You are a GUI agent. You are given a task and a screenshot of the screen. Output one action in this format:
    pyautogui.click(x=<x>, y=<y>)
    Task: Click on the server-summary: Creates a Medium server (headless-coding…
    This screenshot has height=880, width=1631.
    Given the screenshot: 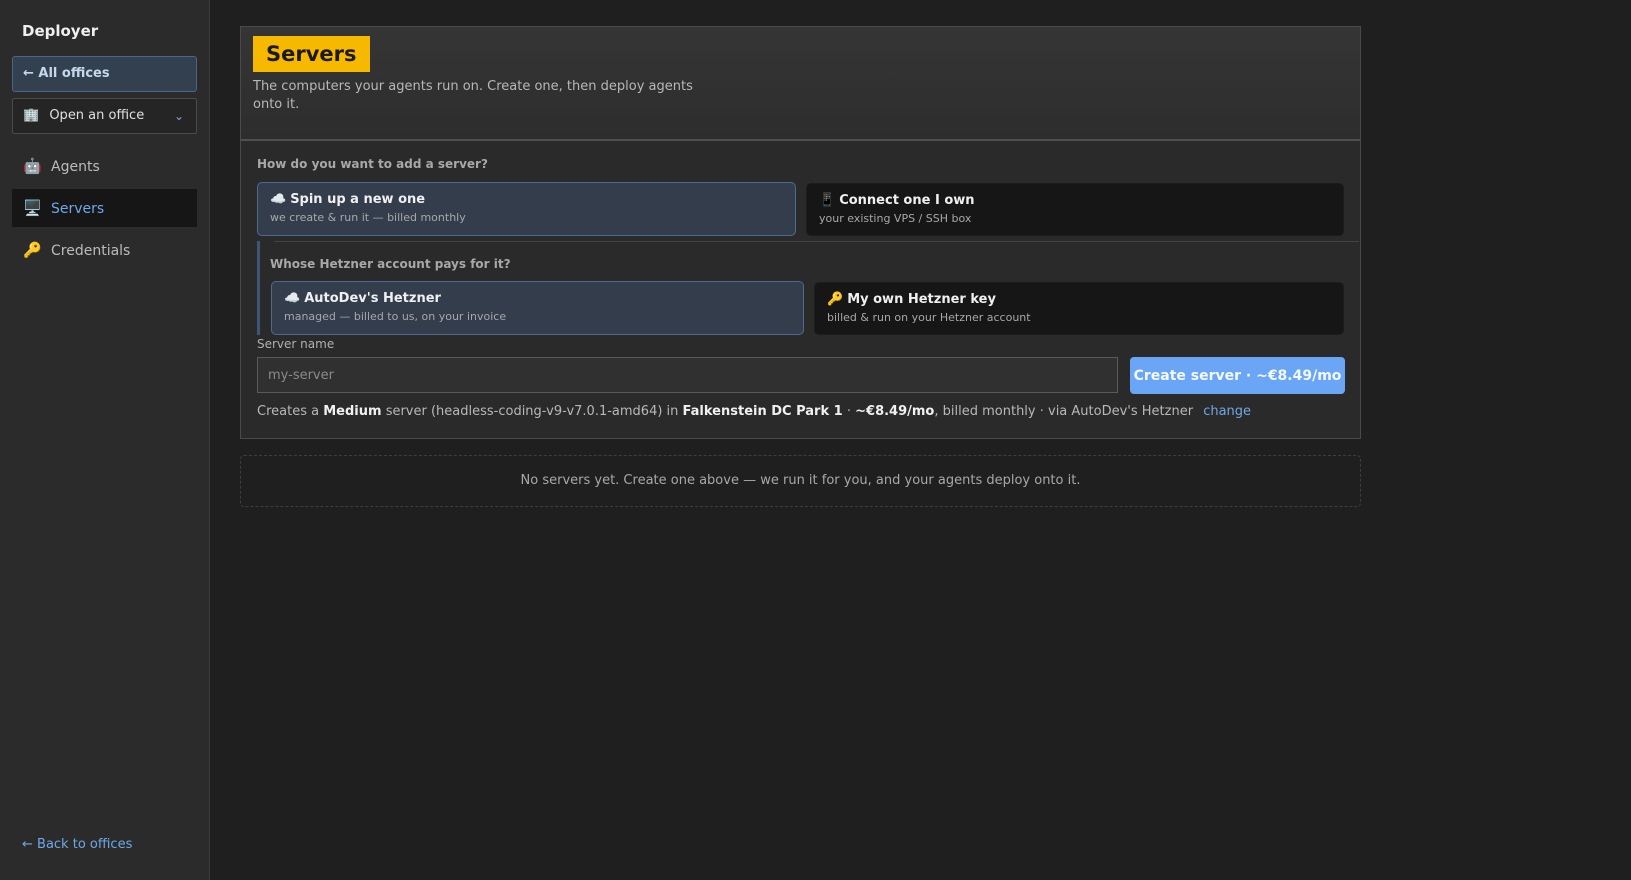 What is the action you would take?
    pyautogui.click(x=754, y=411)
    